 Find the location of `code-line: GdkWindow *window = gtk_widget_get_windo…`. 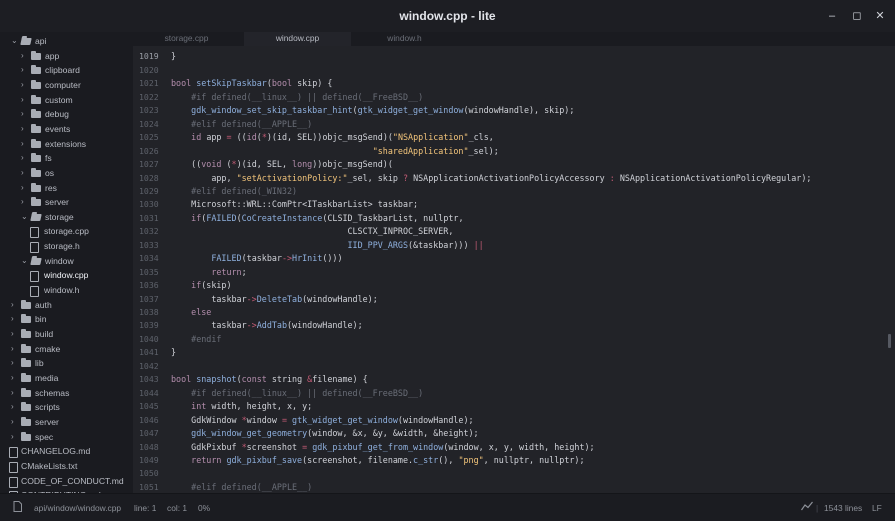

code-line: GdkWindow *window = gtk_widget_get_windo… is located at coordinates (322, 422).